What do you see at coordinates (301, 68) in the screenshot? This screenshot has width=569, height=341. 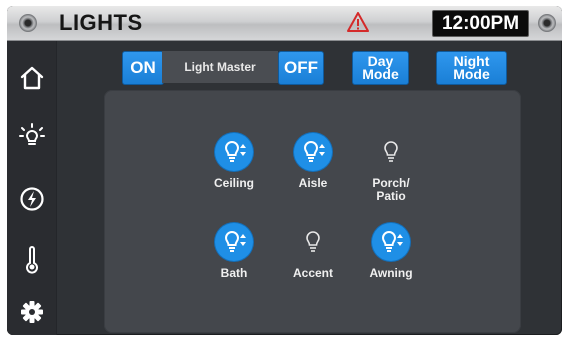 I see `master-off-button: OFF` at bounding box center [301, 68].